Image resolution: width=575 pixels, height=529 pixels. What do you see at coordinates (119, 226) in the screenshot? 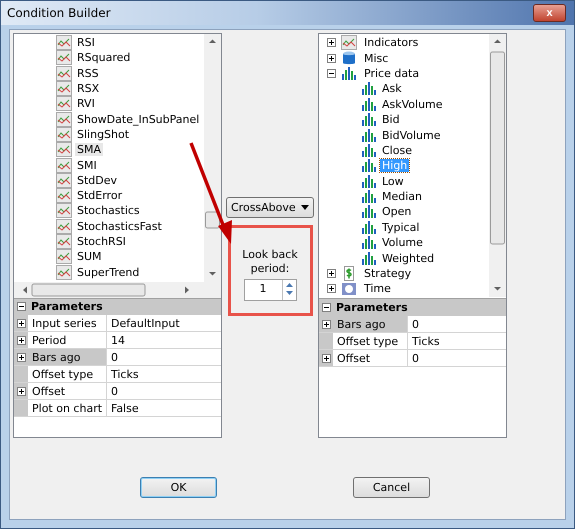
I see `list-item: StochasticsFast` at bounding box center [119, 226].